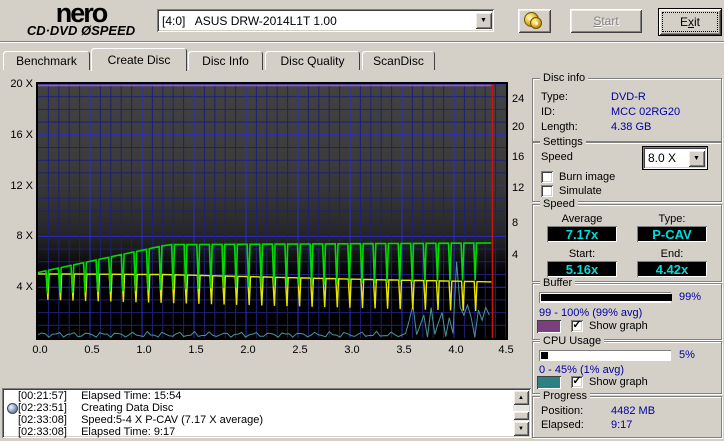  What do you see at coordinates (42, 396) in the screenshot?
I see `log-time: [00:21:57]` at bounding box center [42, 396].